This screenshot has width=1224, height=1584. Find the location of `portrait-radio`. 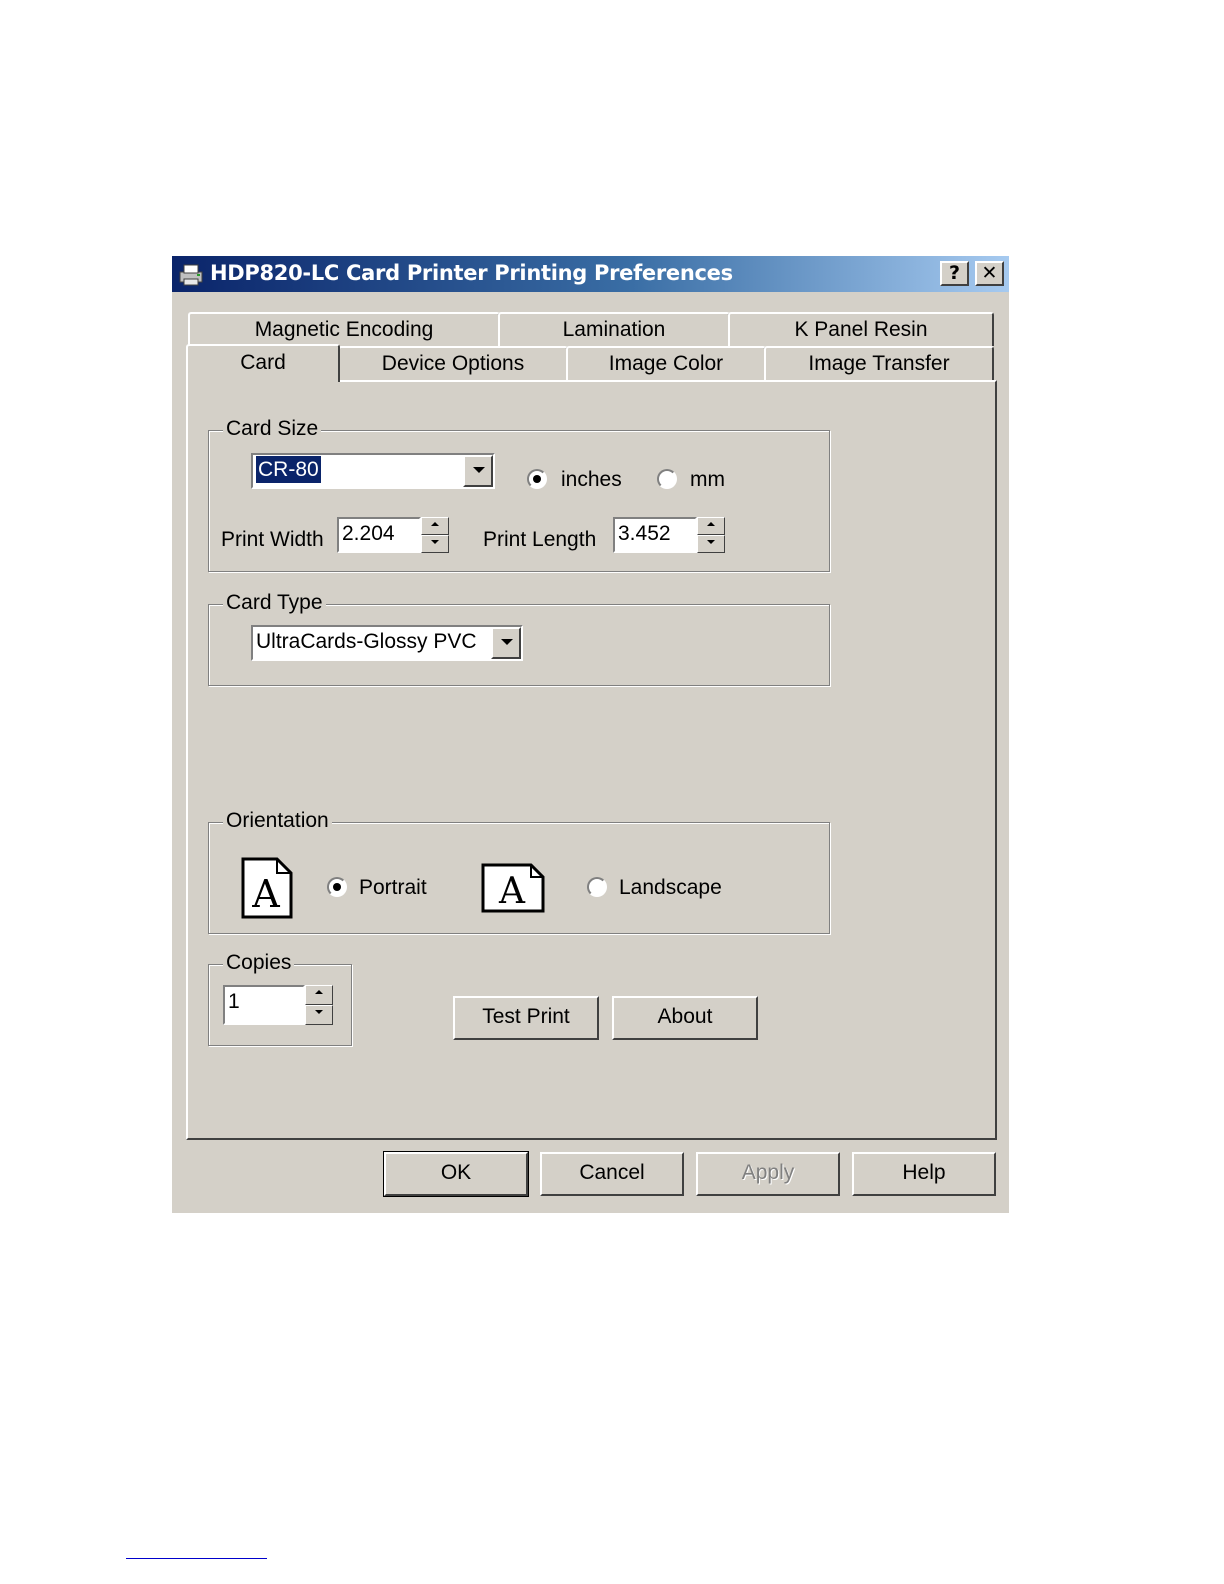

portrait-radio is located at coordinates (337, 887).